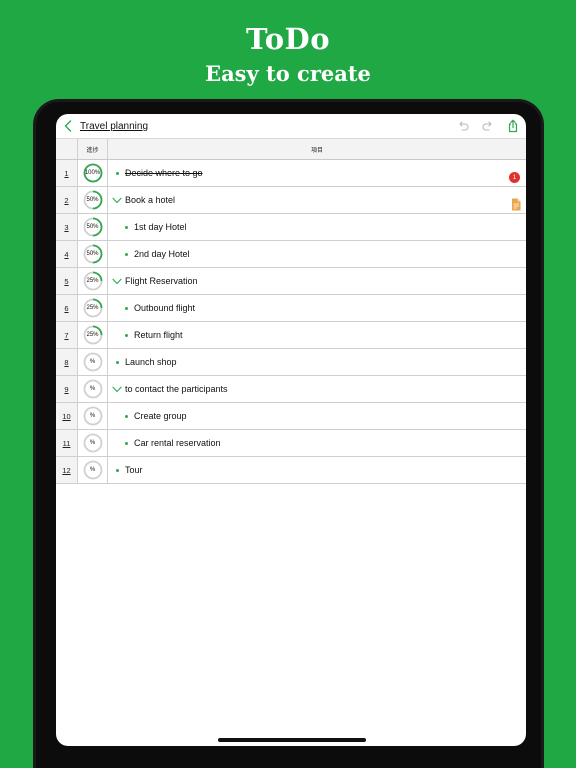 The width and height of the screenshot is (576, 768). What do you see at coordinates (514, 177) in the screenshot?
I see `notification-badge: 1` at bounding box center [514, 177].